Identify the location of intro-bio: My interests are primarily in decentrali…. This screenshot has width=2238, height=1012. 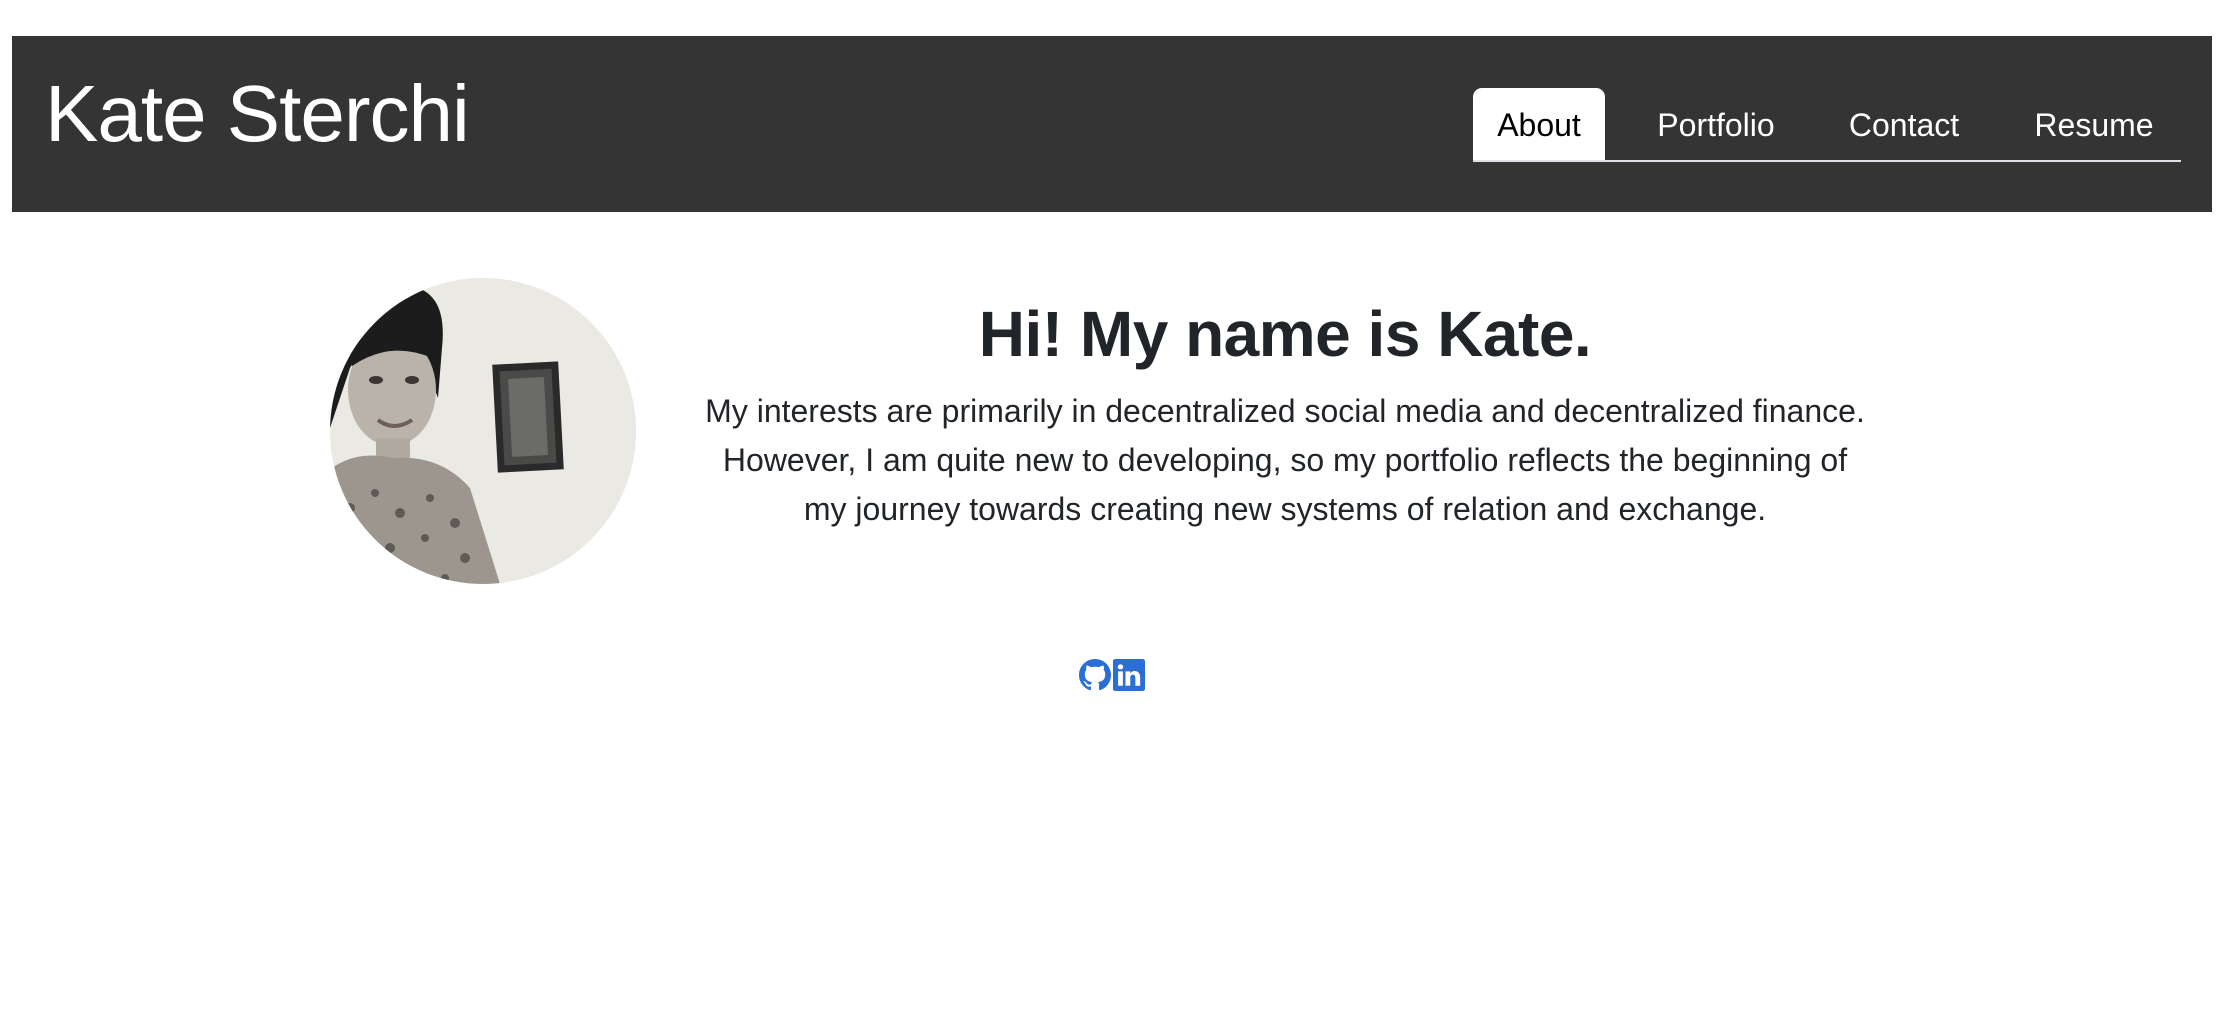
(1285, 460).